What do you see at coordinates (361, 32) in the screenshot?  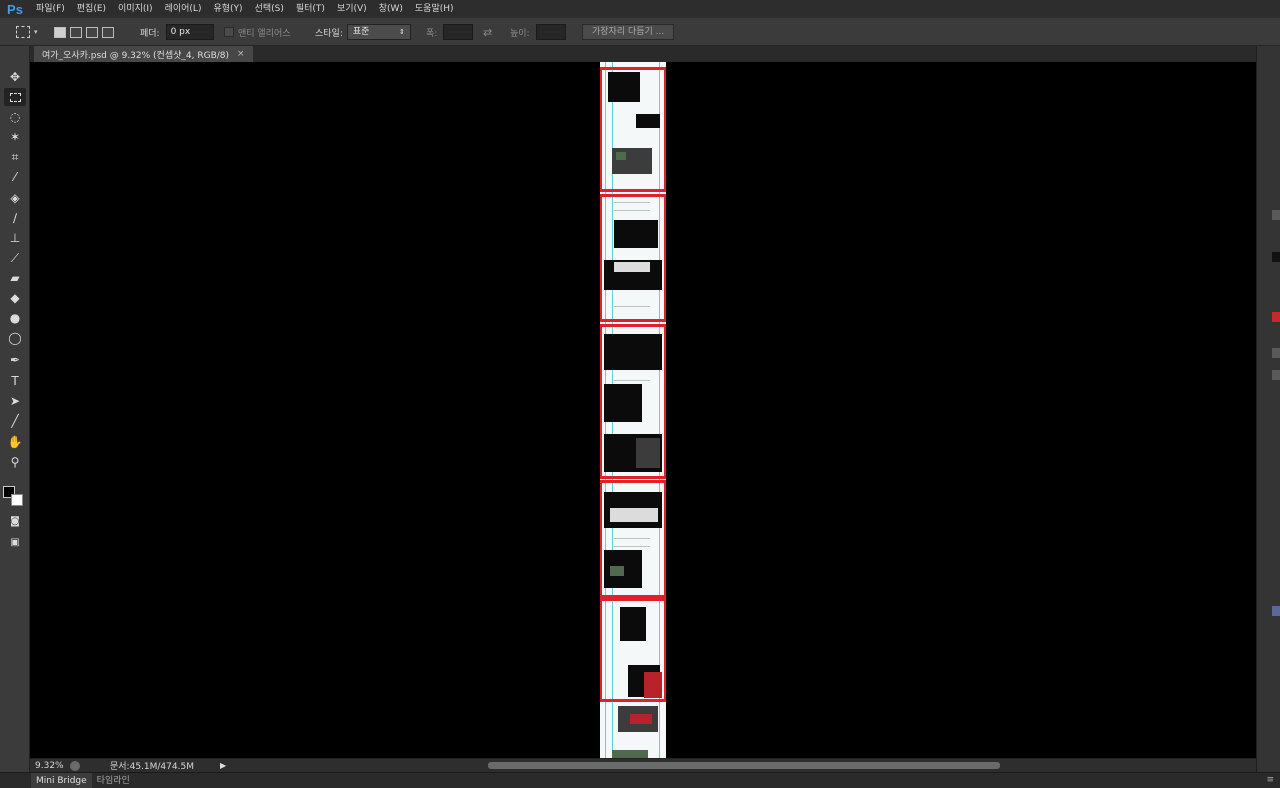 I see `style-select-value: 표준` at bounding box center [361, 32].